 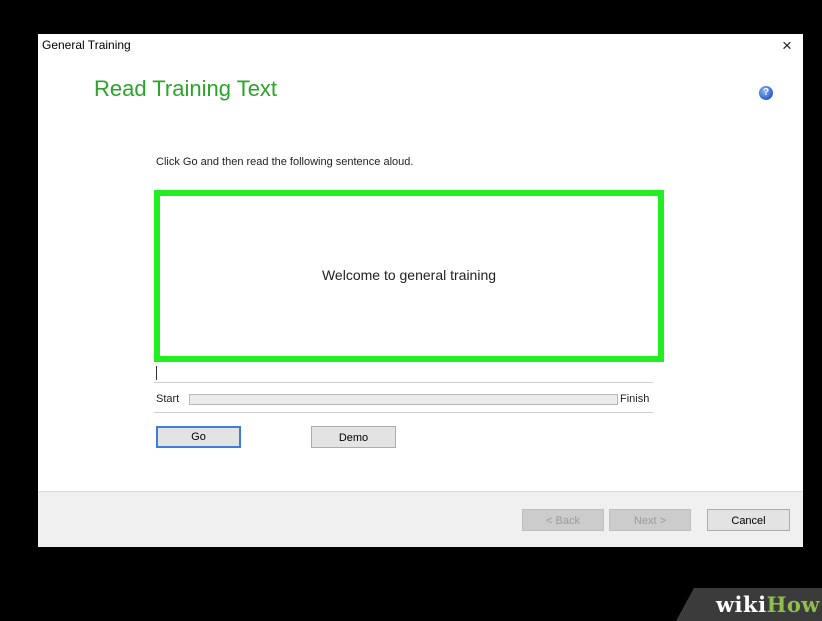 I want to click on back-button: < Back, so click(x=563, y=520).